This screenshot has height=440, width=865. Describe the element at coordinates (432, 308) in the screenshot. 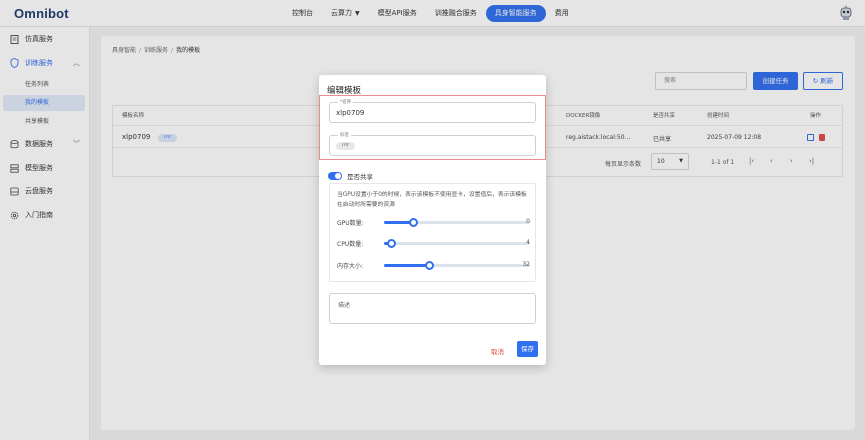

I see `description-textarea: 描述` at that location.